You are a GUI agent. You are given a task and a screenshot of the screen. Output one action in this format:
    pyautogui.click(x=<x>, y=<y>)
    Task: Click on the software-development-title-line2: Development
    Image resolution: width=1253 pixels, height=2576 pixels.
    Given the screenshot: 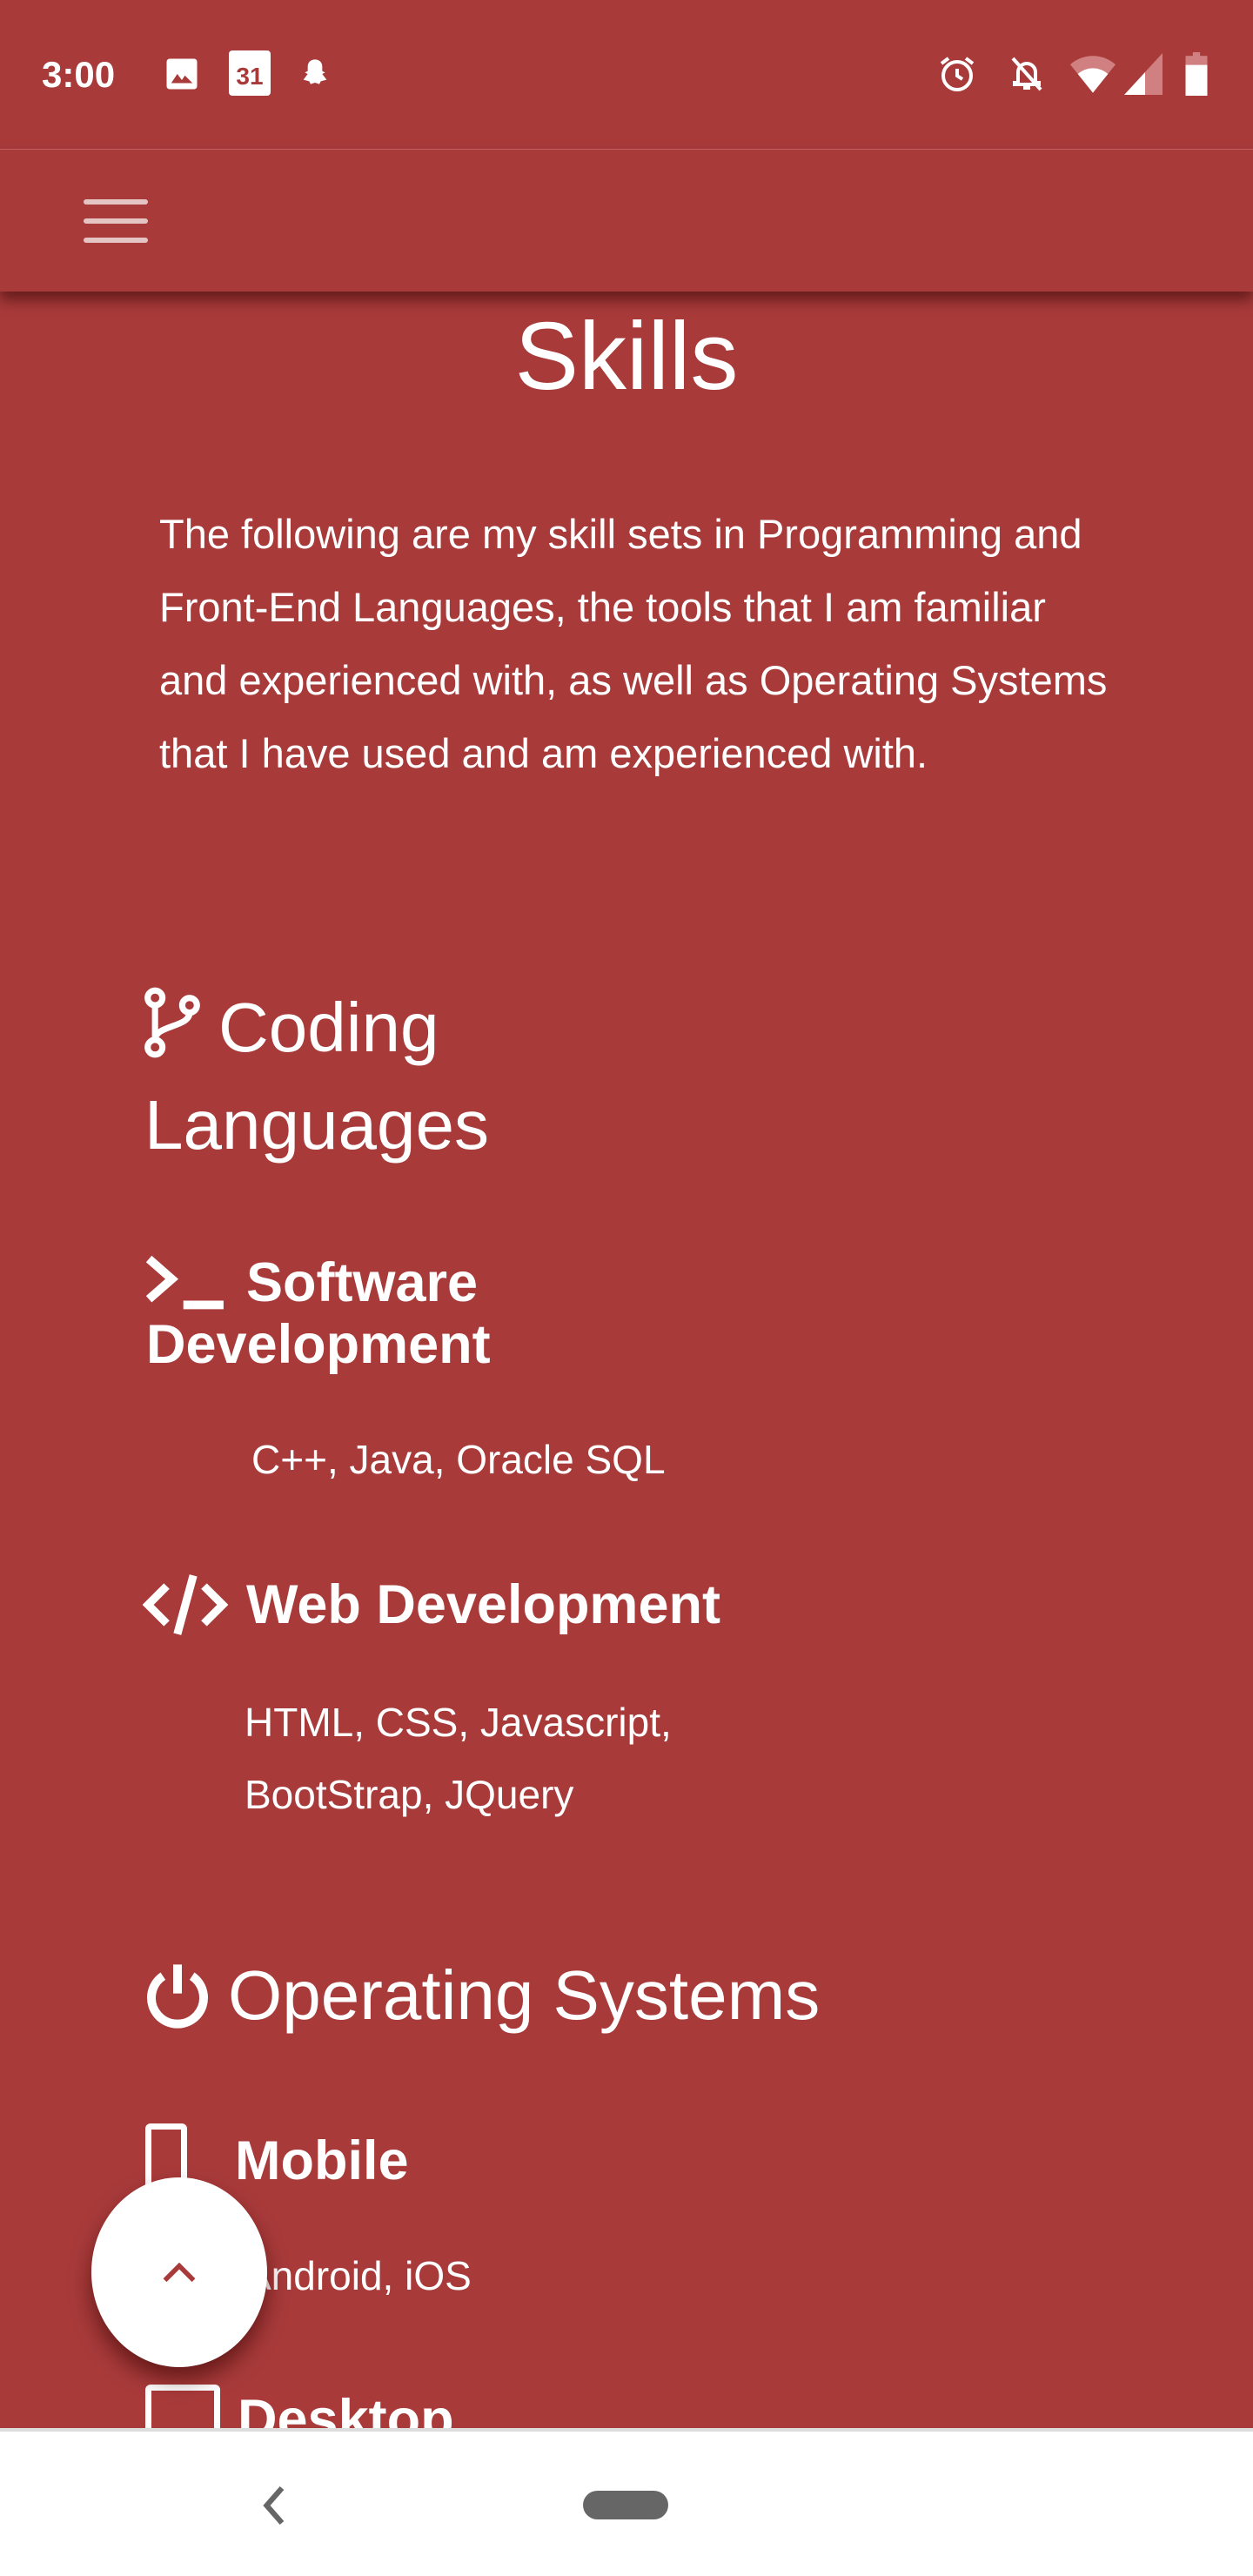 What is the action you would take?
    pyautogui.click(x=318, y=1345)
    